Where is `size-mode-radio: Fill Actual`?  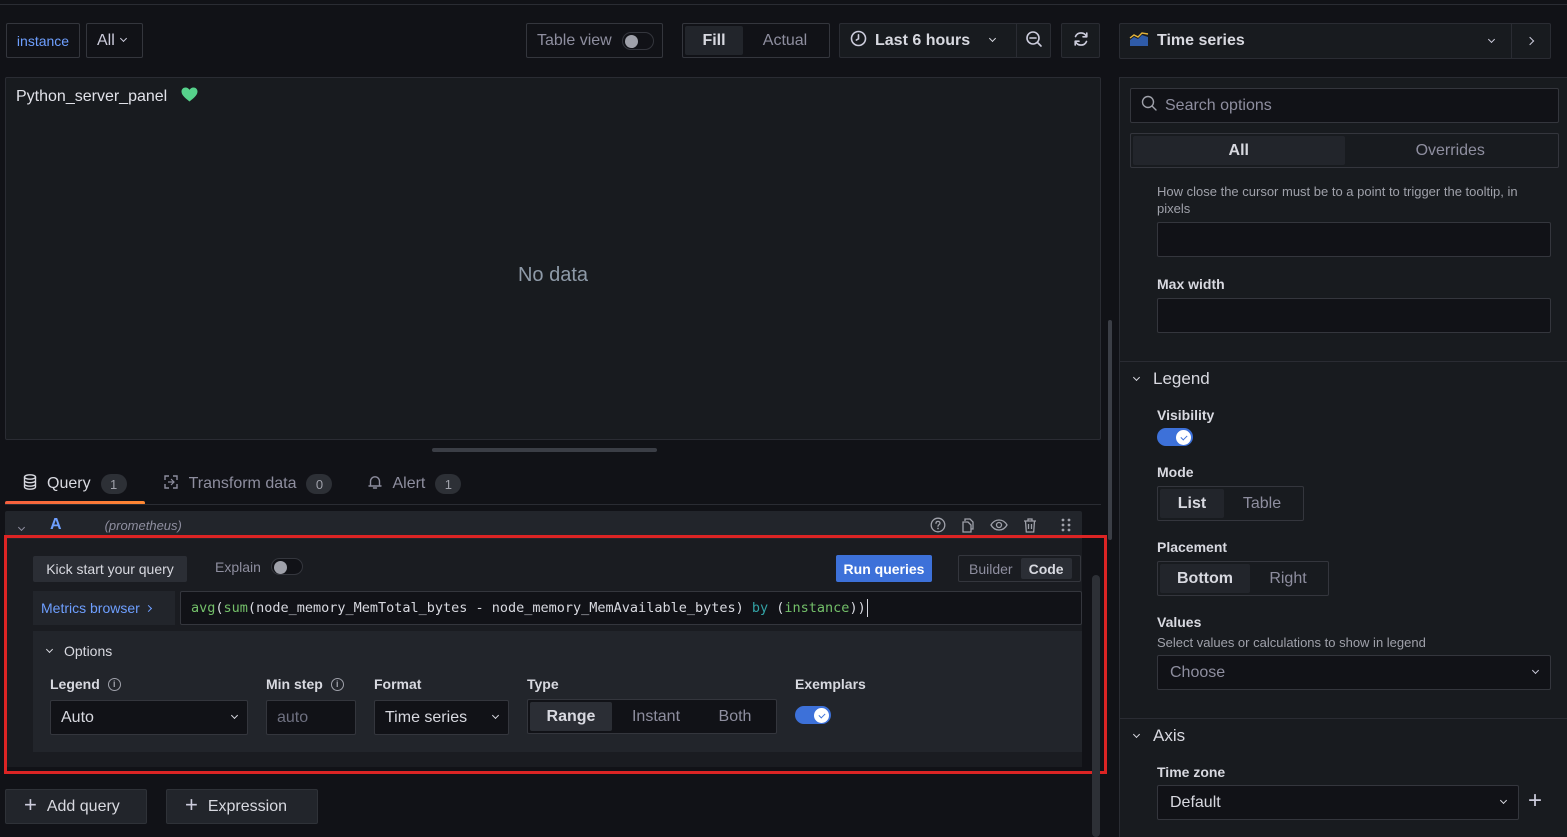 size-mode-radio: Fill Actual is located at coordinates (756, 40).